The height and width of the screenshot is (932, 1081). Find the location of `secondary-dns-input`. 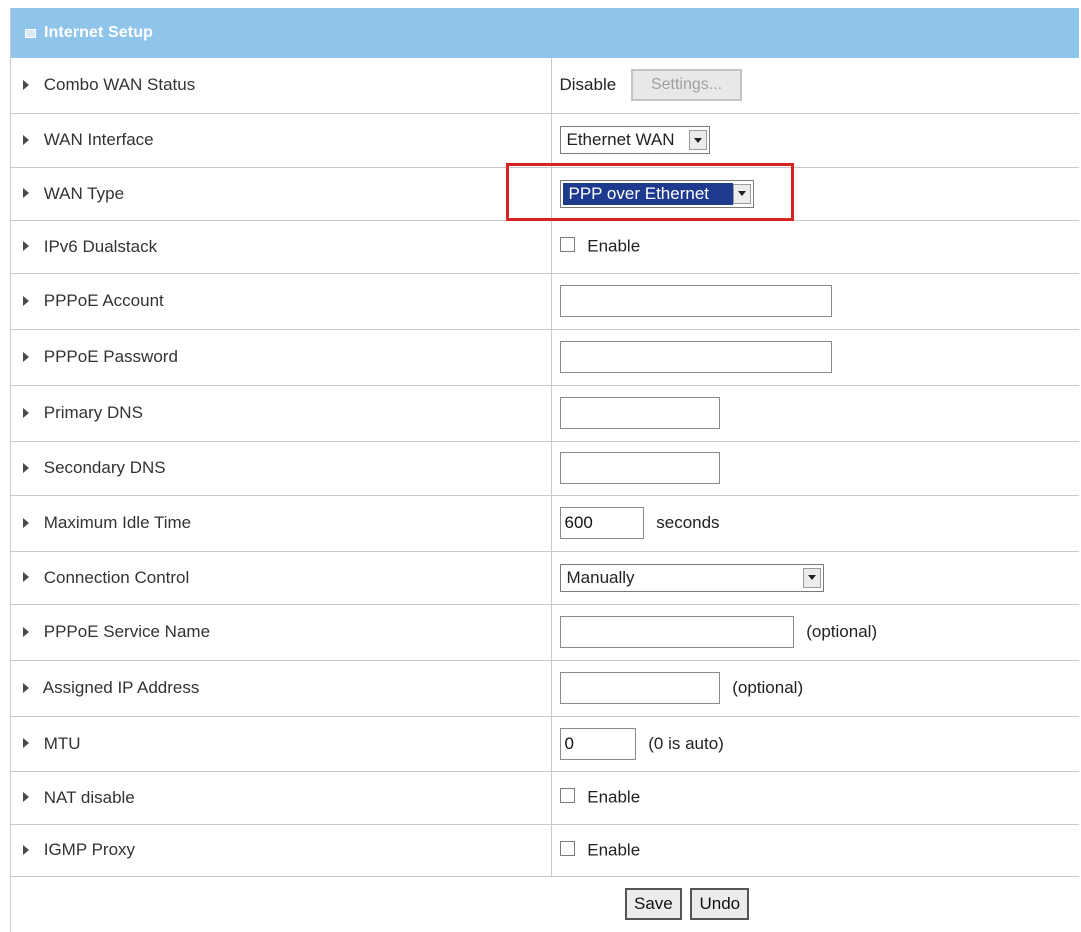

secondary-dns-input is located at coordinates (639, 468).